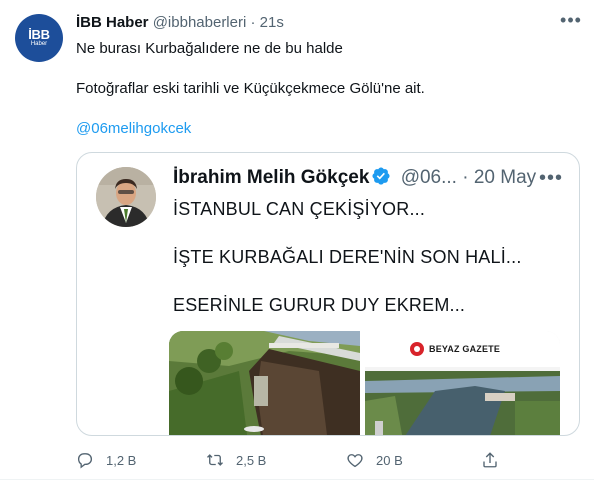 The height and width of the screenshot is (480, 594). I want to click on quoted-media: BEYAZ GAZETE, so click(364, 383).